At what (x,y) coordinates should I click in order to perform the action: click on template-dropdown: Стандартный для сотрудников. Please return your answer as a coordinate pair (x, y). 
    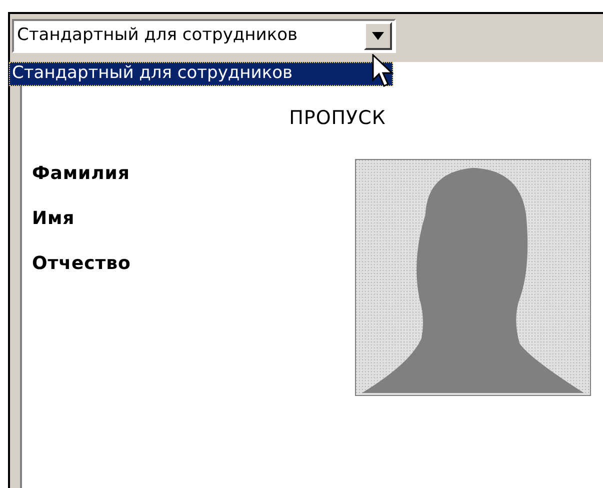
    Looking at the image, I should click on (204, 36).